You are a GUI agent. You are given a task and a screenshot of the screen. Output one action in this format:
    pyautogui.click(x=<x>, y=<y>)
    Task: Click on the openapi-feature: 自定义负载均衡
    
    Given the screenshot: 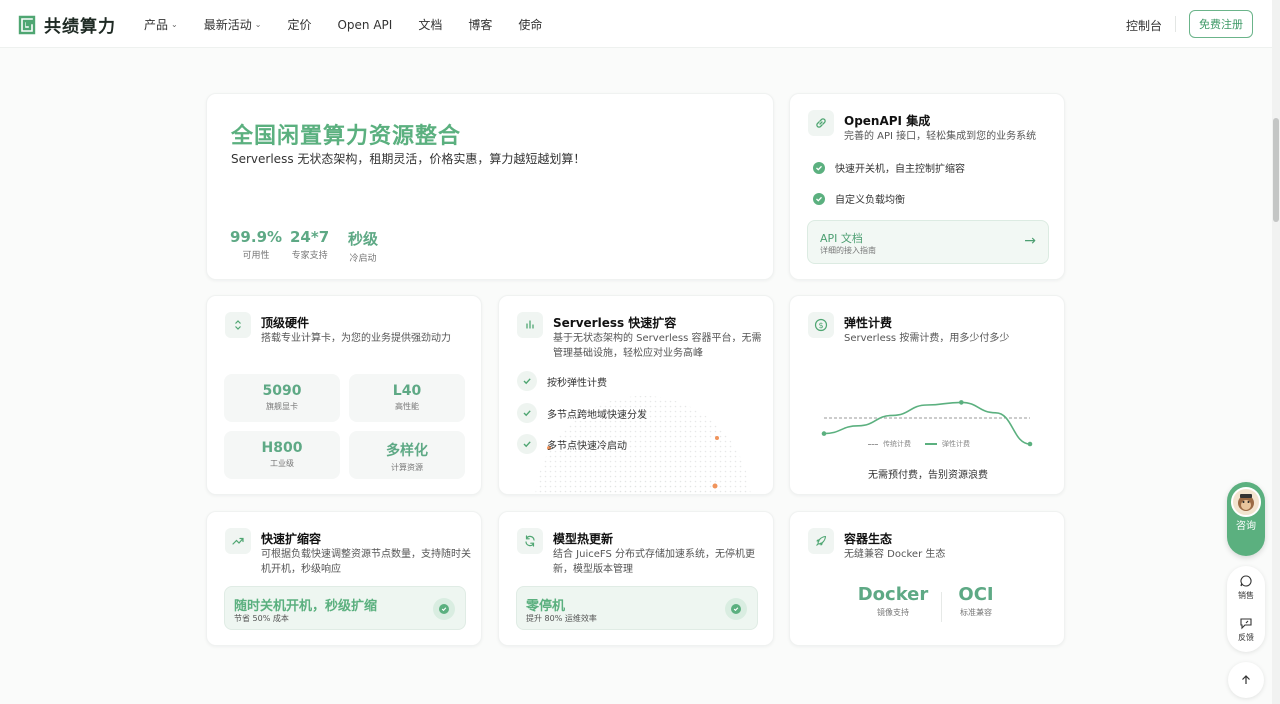 What is the action you would take?
    pyautogui.click(x=859, y=198)
    